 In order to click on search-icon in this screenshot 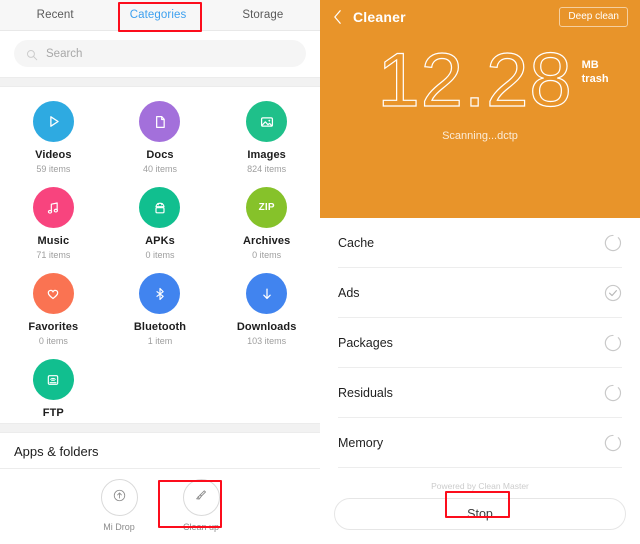, I will do `click(32, 54)`.